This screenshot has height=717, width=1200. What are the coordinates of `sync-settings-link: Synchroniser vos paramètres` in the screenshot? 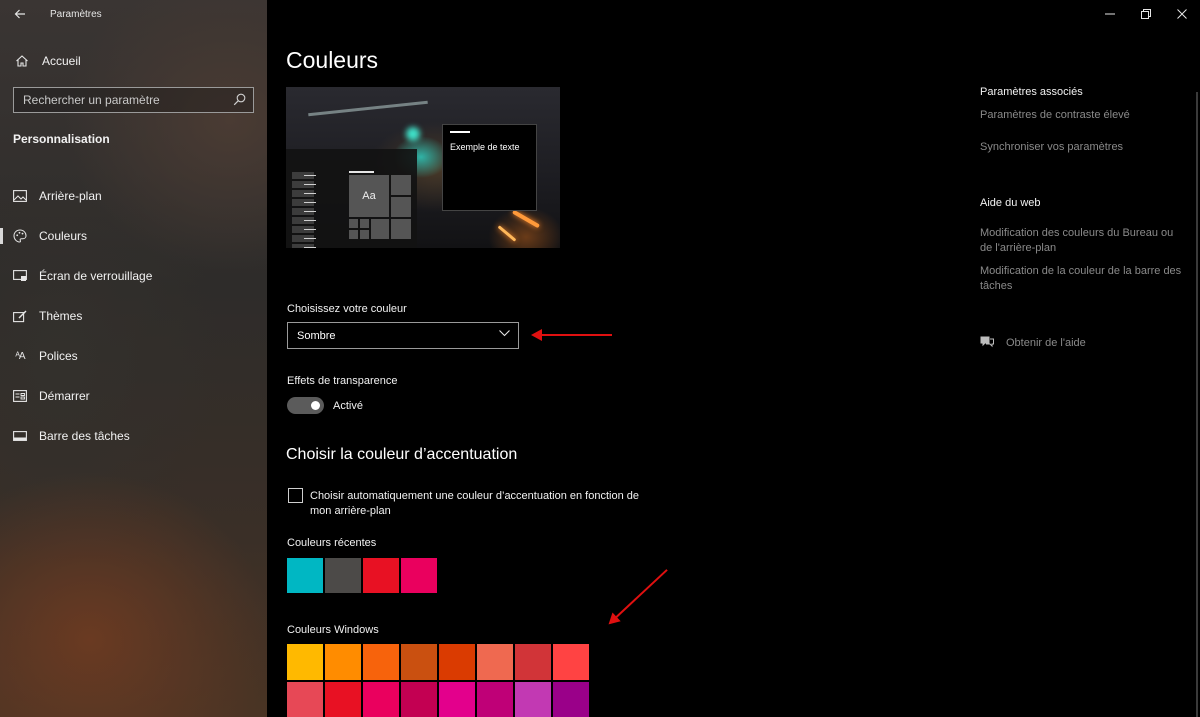 It's located at (1082, 147).